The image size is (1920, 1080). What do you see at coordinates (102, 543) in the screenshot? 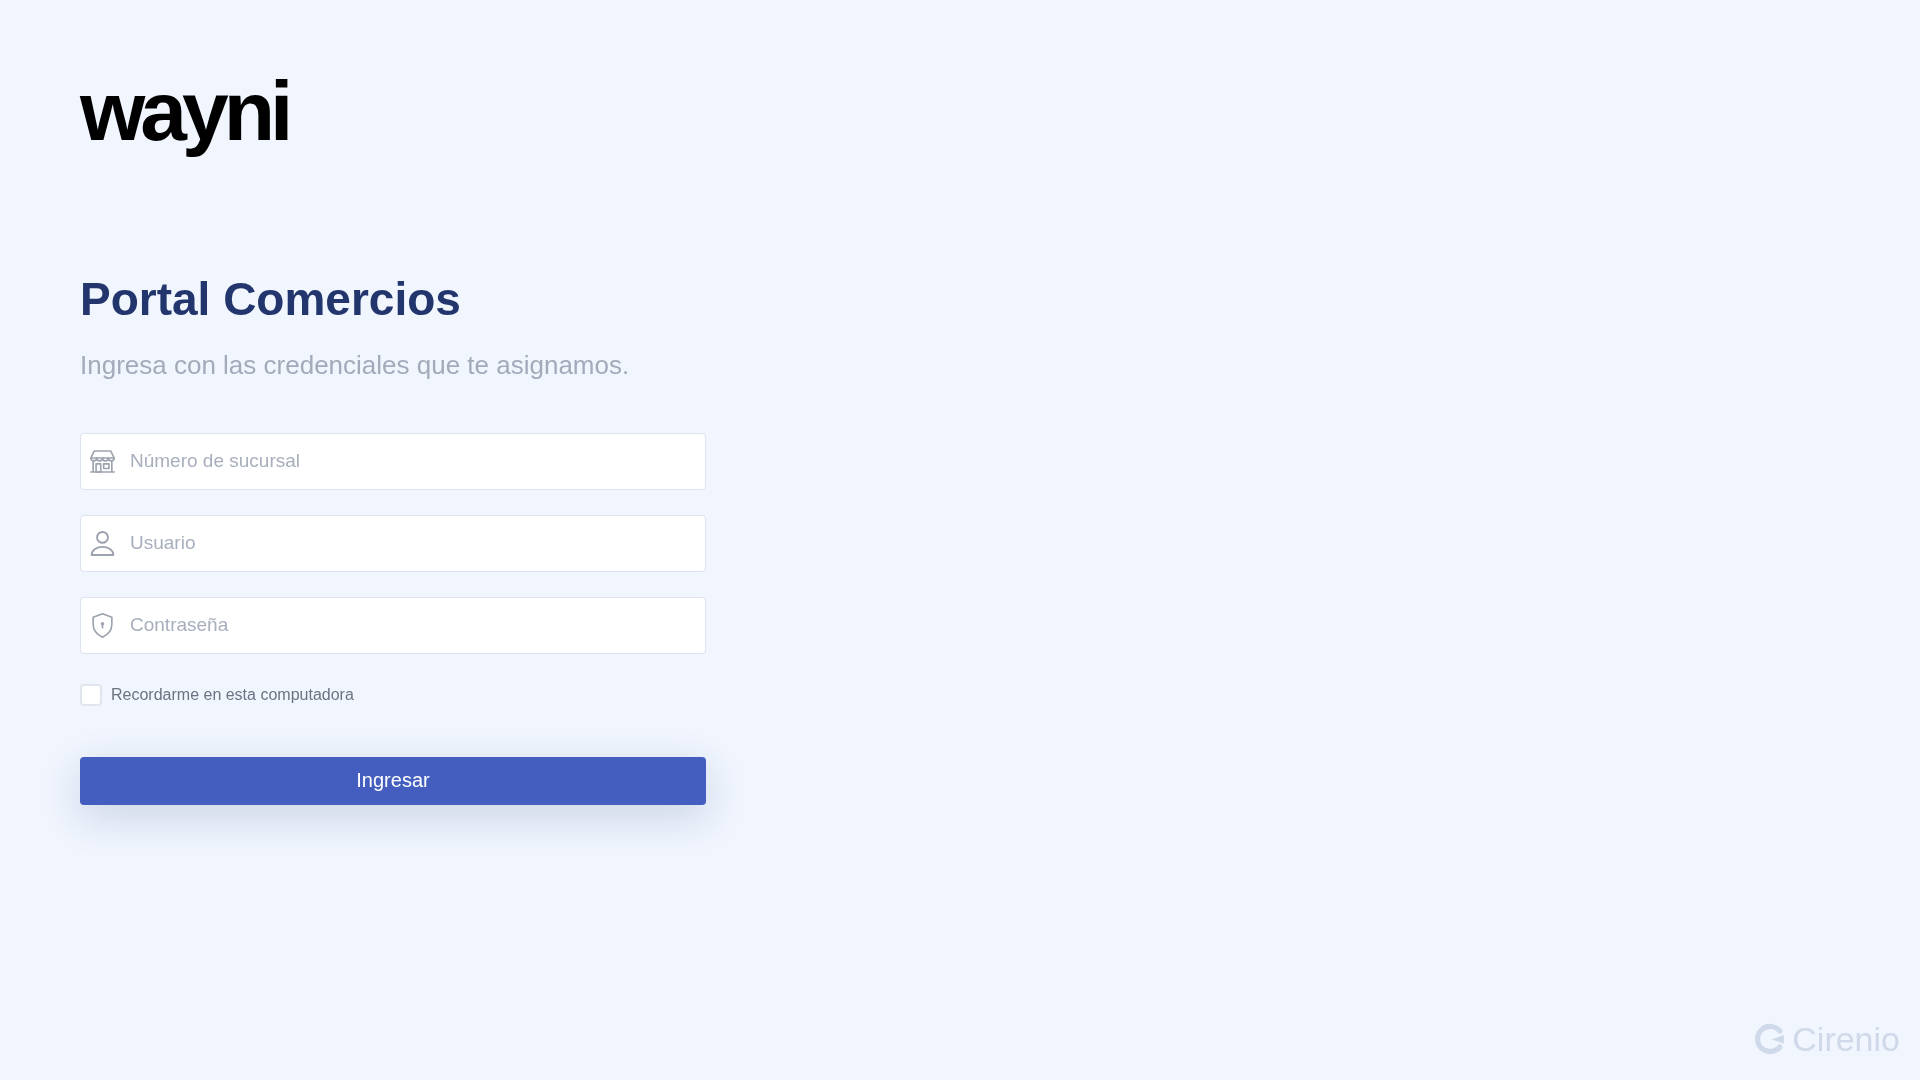
I see `user-icon` at bounding box center [102, 543].